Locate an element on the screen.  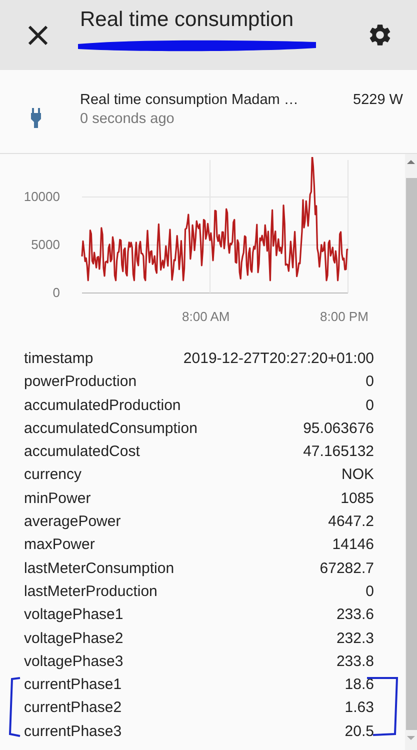
attribute-value: 18.6 is located at coordinates (359, 685).